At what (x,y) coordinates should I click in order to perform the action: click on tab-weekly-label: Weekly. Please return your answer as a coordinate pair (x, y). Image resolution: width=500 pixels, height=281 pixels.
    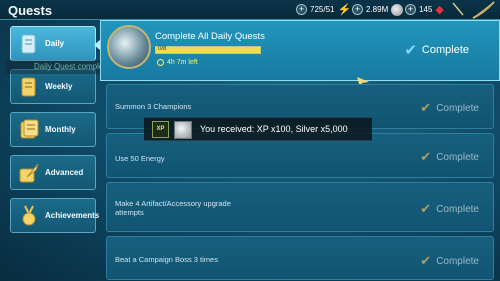
    Looking at the image, I should click on (59, 86).